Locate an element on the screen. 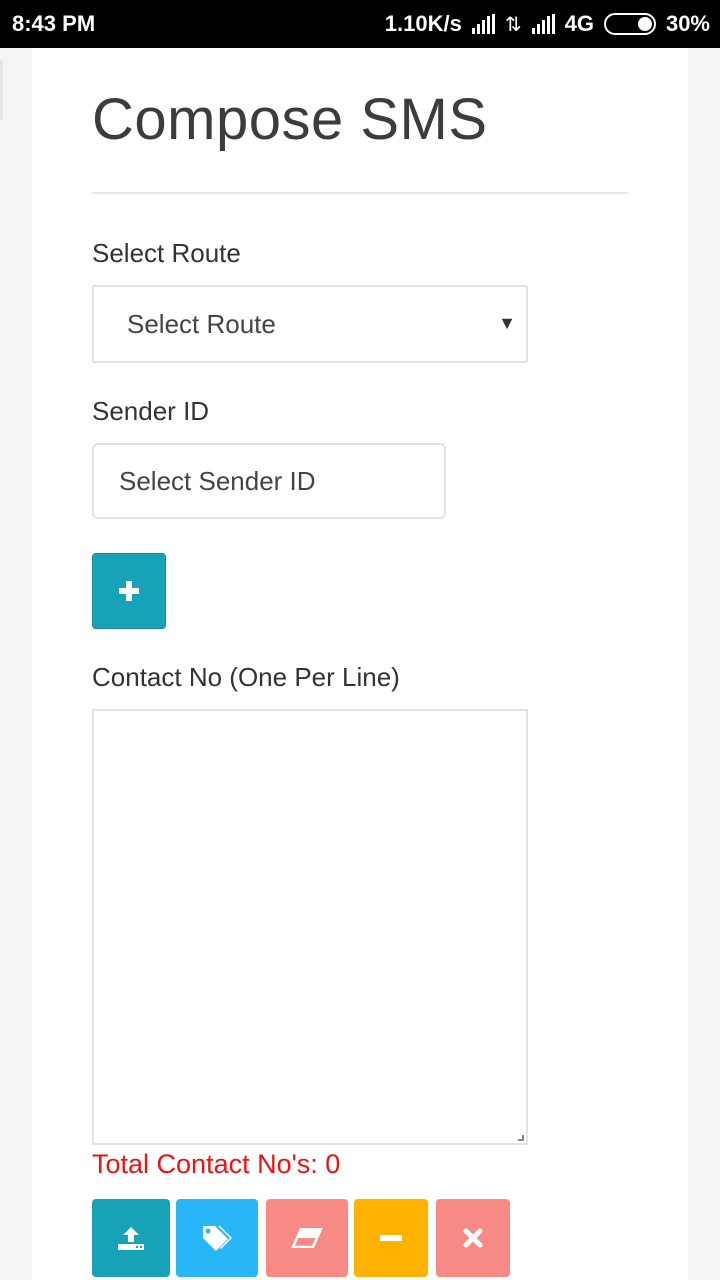 The image size is (720, 1280). eraser-icon is located at coordinates (307, 1238).